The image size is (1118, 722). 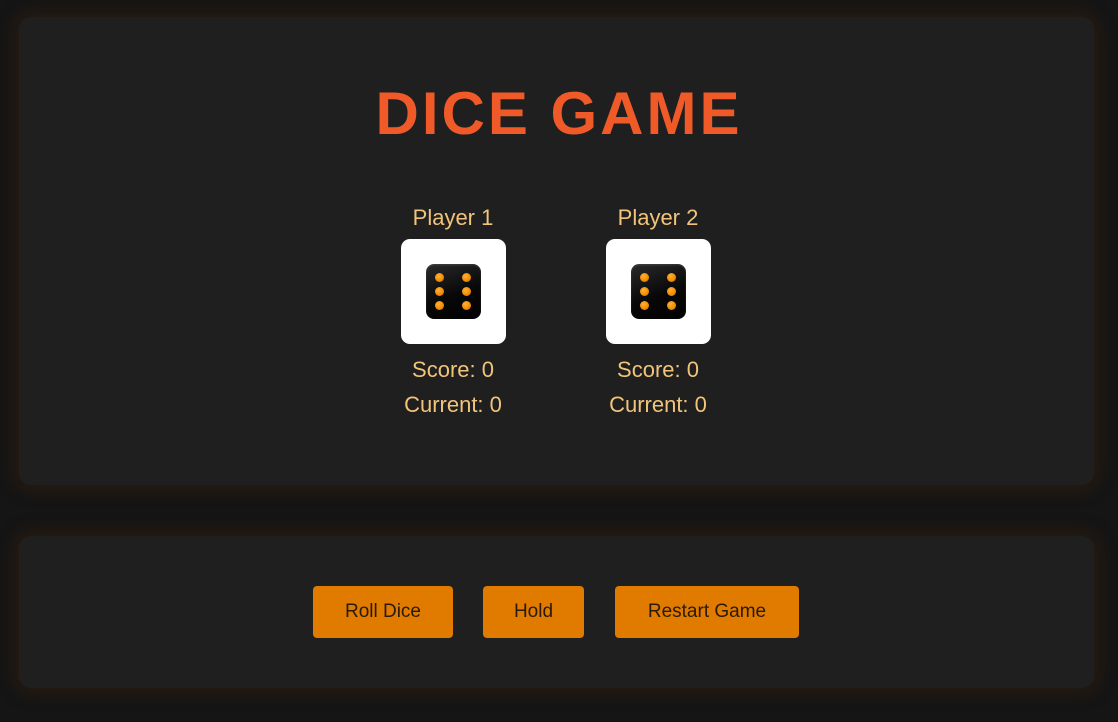 I want to click on player-2-panel: Player 2 Score: 0 Current: 0, so click(x=658, y=313).